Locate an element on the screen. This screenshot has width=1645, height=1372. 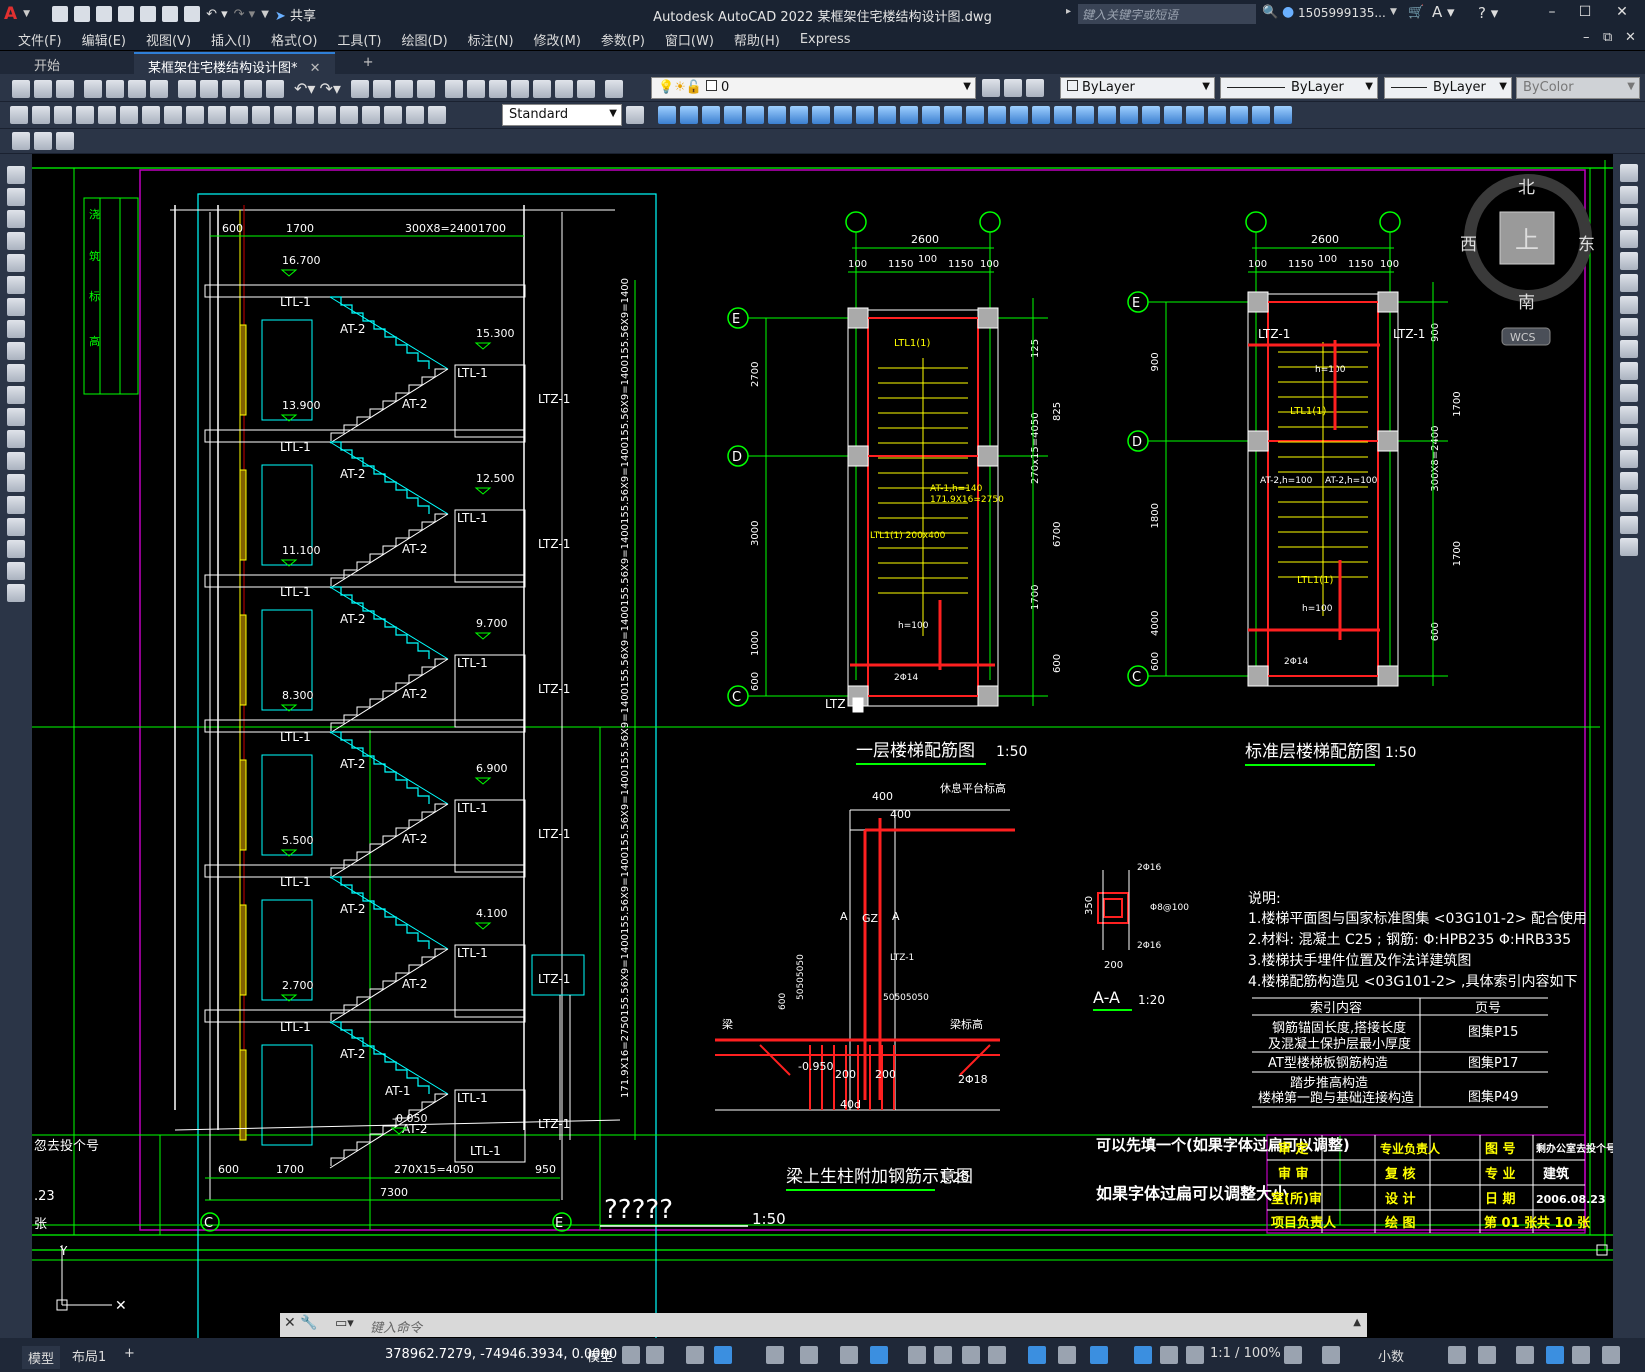
extend-icon is located at coordinates (1629, 393).